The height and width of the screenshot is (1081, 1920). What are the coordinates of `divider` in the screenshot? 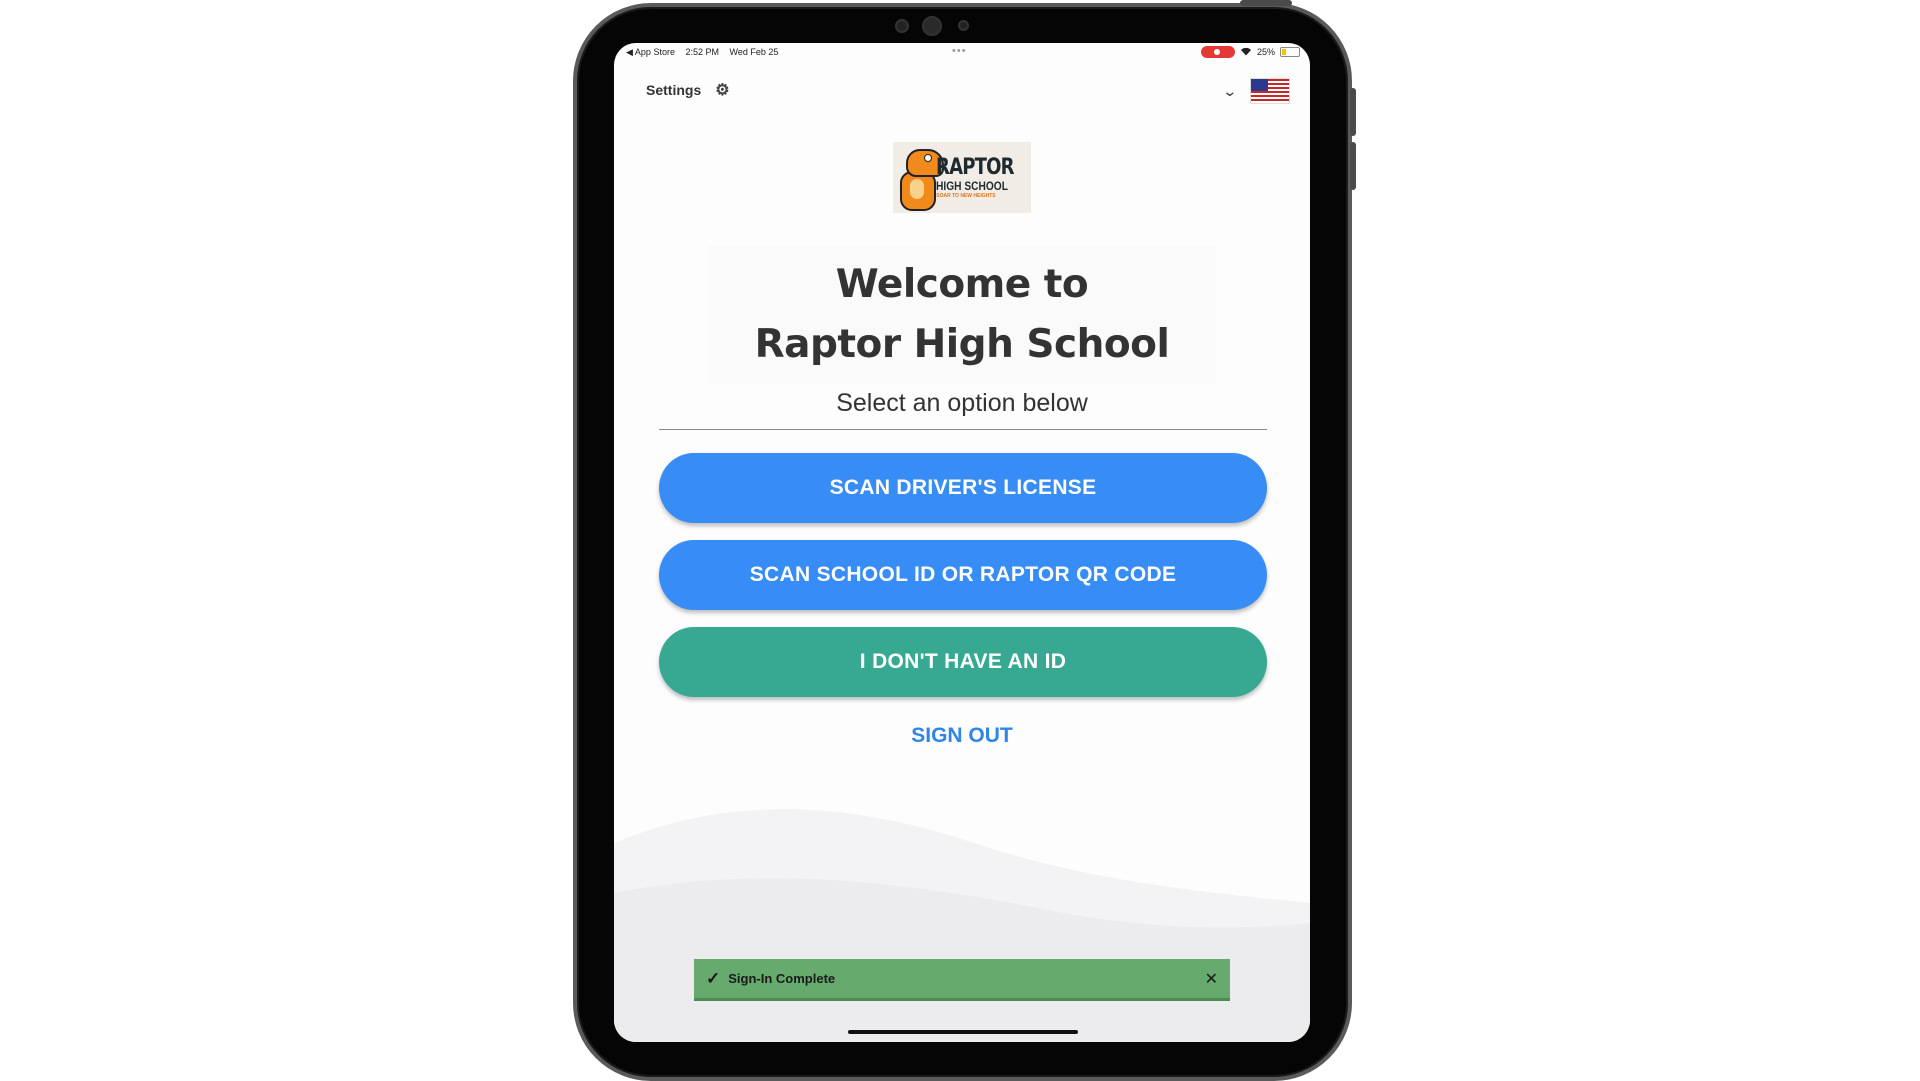 It's located at (963, 429).